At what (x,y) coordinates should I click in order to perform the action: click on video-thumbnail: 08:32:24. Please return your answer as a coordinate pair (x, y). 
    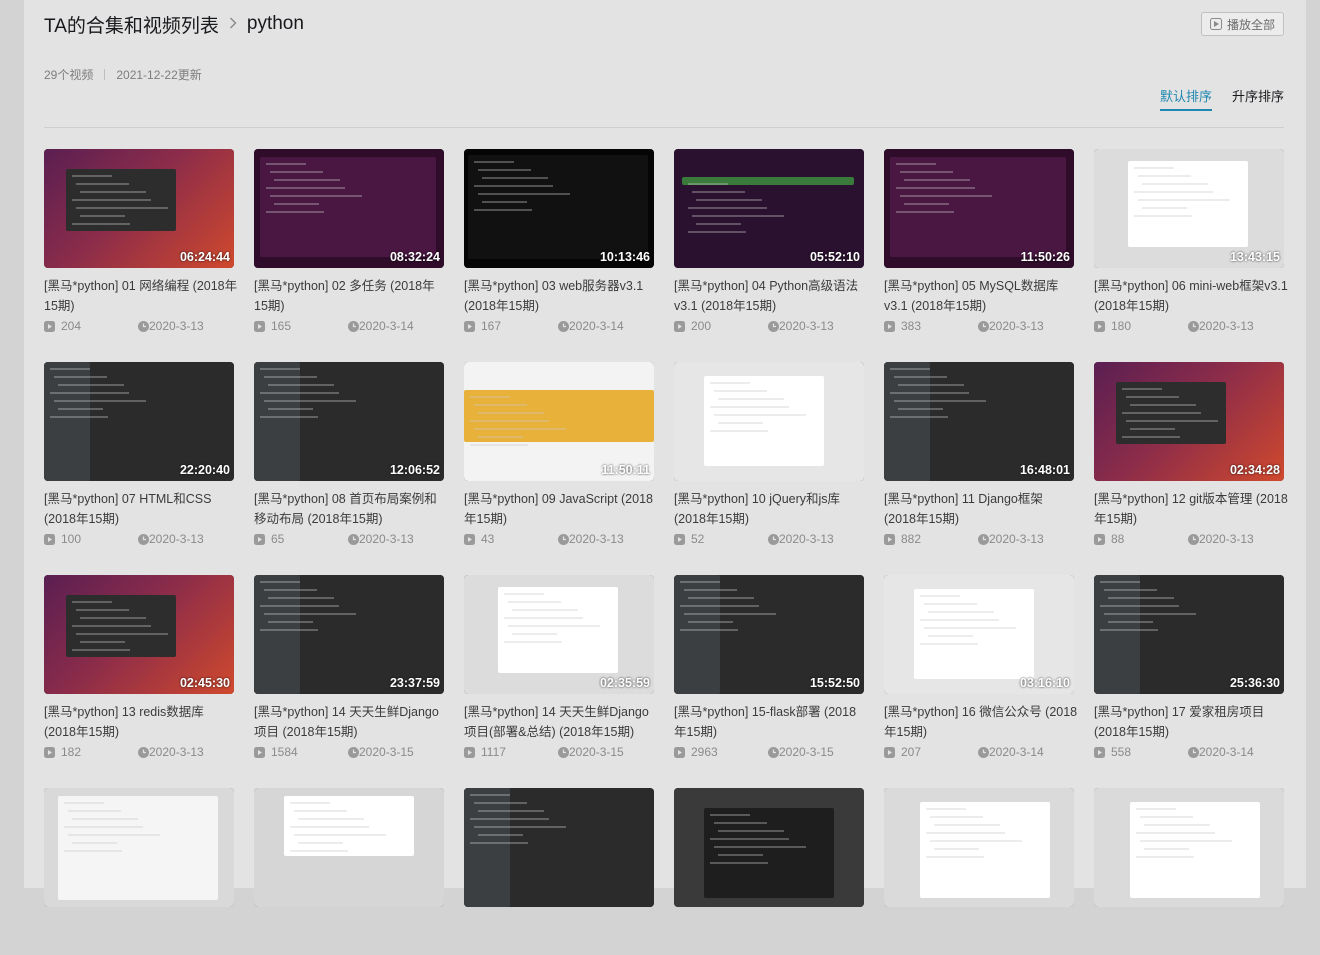
    Looking at the image, I should click on (349, 208).